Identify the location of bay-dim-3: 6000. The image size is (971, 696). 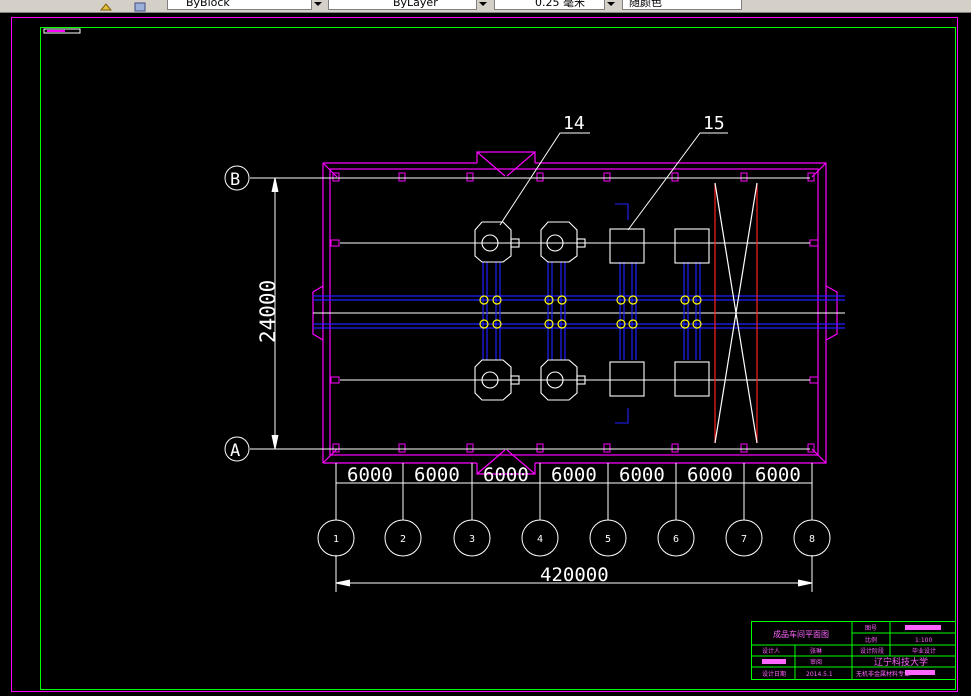
(506, 475).